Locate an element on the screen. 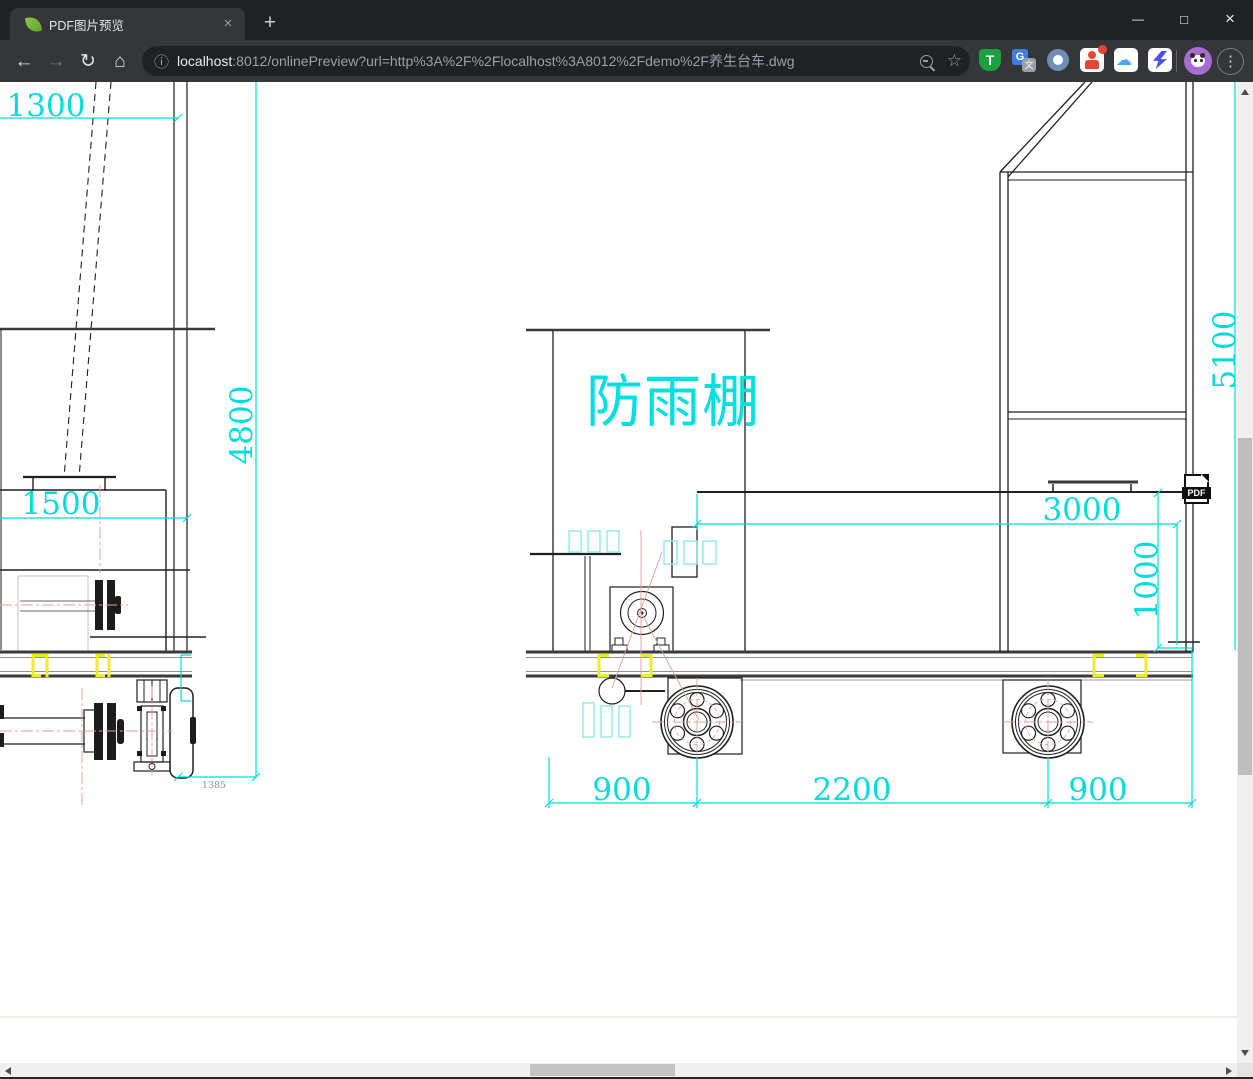  extensions-row: T G文 ☁ is located at coordinates (1075, 58).